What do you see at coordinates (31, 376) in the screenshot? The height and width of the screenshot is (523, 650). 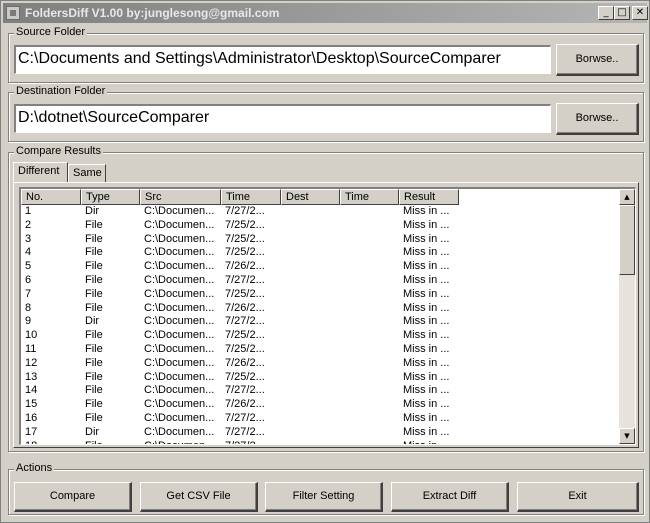 I see `cell-no: 13` at bounding box center [31, 376].